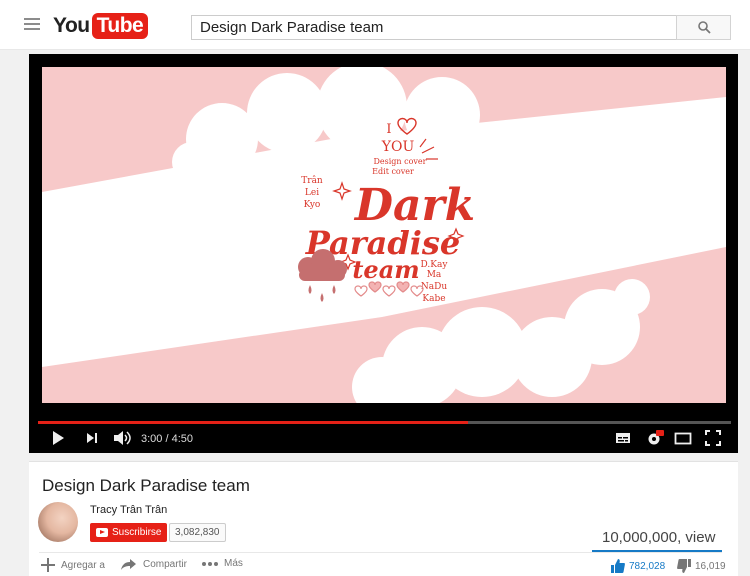 The image size is (750, 576). Describe the element at coordinates (137, 532) in the screenshot. I see `subscribe-label: Suscribirse` at that location.